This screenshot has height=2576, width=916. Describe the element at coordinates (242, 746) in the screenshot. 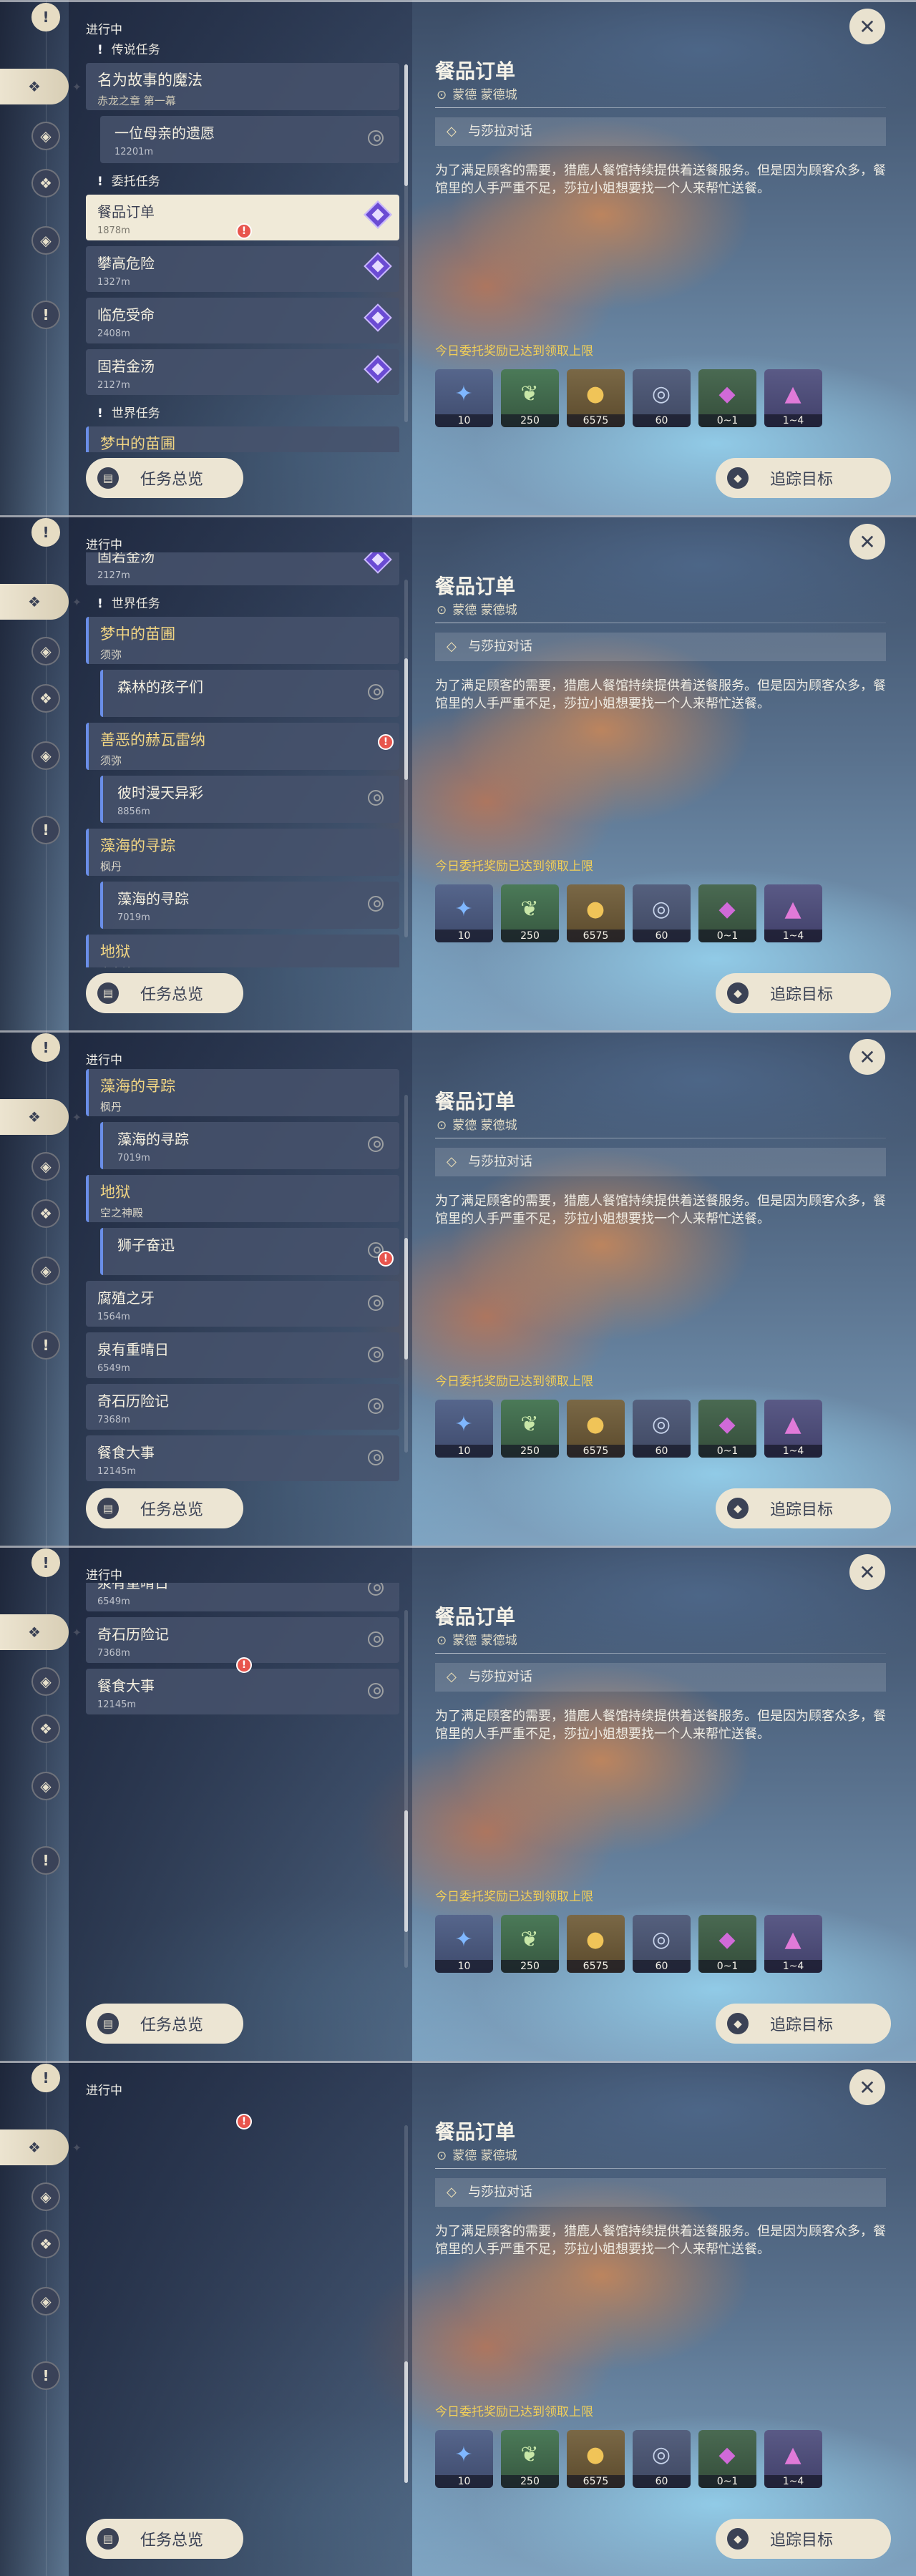

I see `world-quest-main: 善恶的赫瓦雷纳 须弥` at that location.